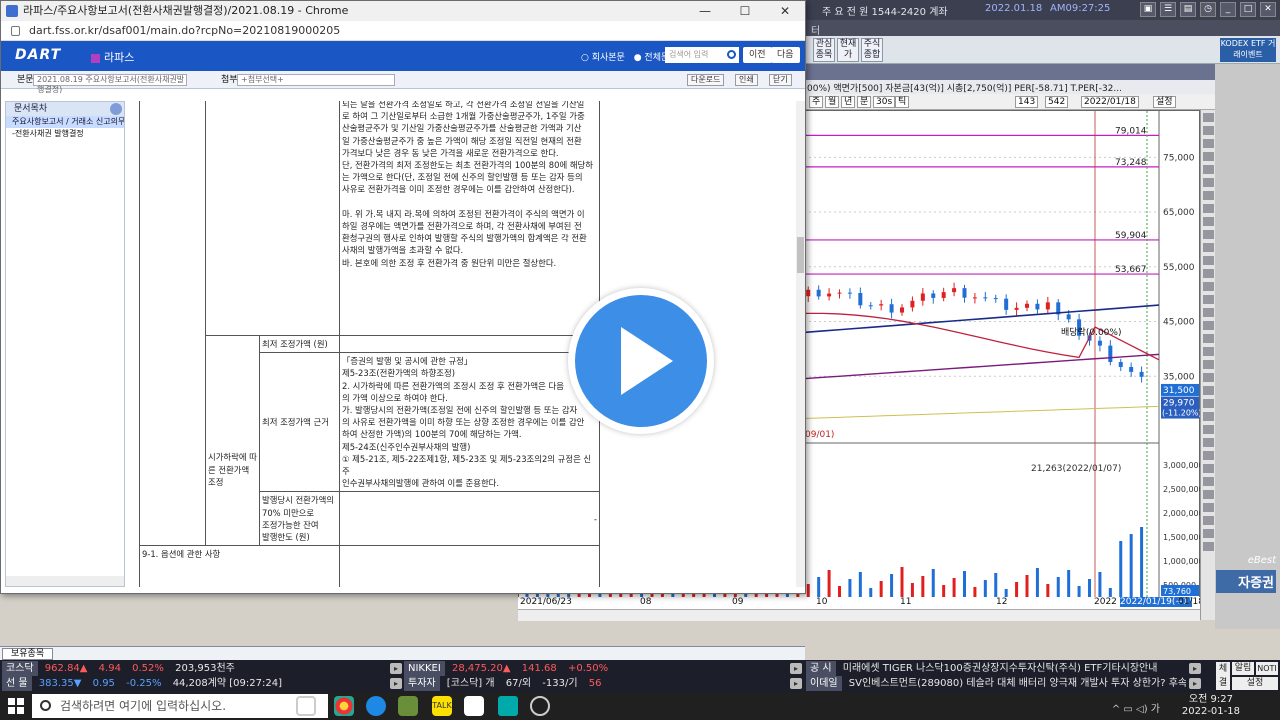 The width and height of the screenshot is (1280, 720). What do you see at coordinates (1188, 9) in the screenshot?
I see `terminal-btn-3: ▤` at bounding box center [1188, 9].